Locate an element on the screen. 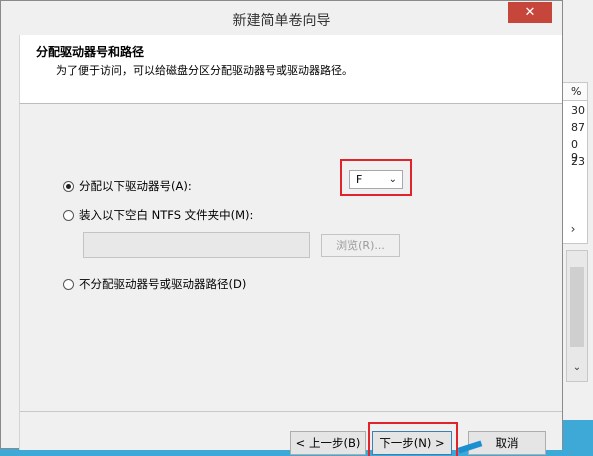 The height and width of the screenshot is (456, 593). drive-letter-dropdown: F ⌄ is located at coordinates (376, 179).